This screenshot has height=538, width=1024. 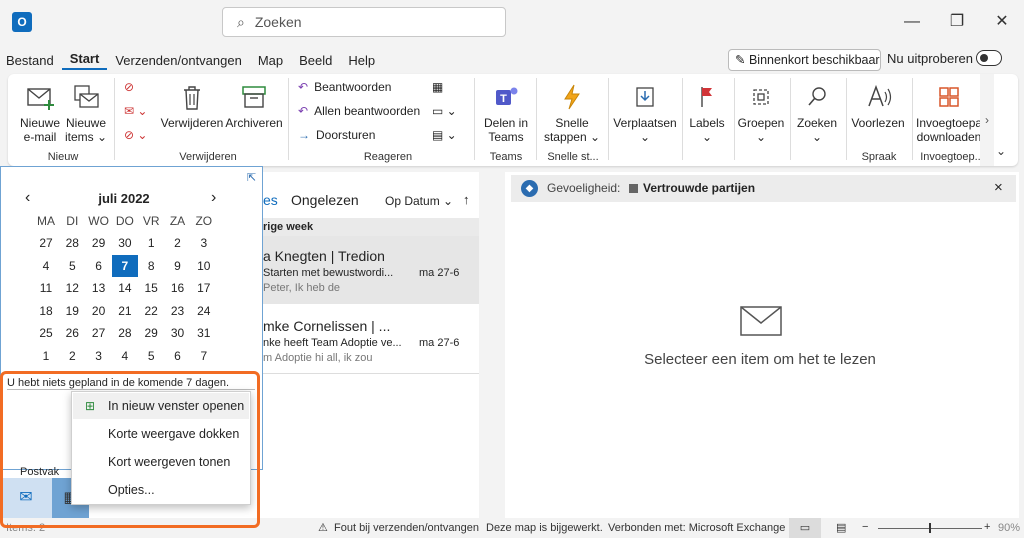 I want to click on menu-start: Start, so click(x=84, y=60).